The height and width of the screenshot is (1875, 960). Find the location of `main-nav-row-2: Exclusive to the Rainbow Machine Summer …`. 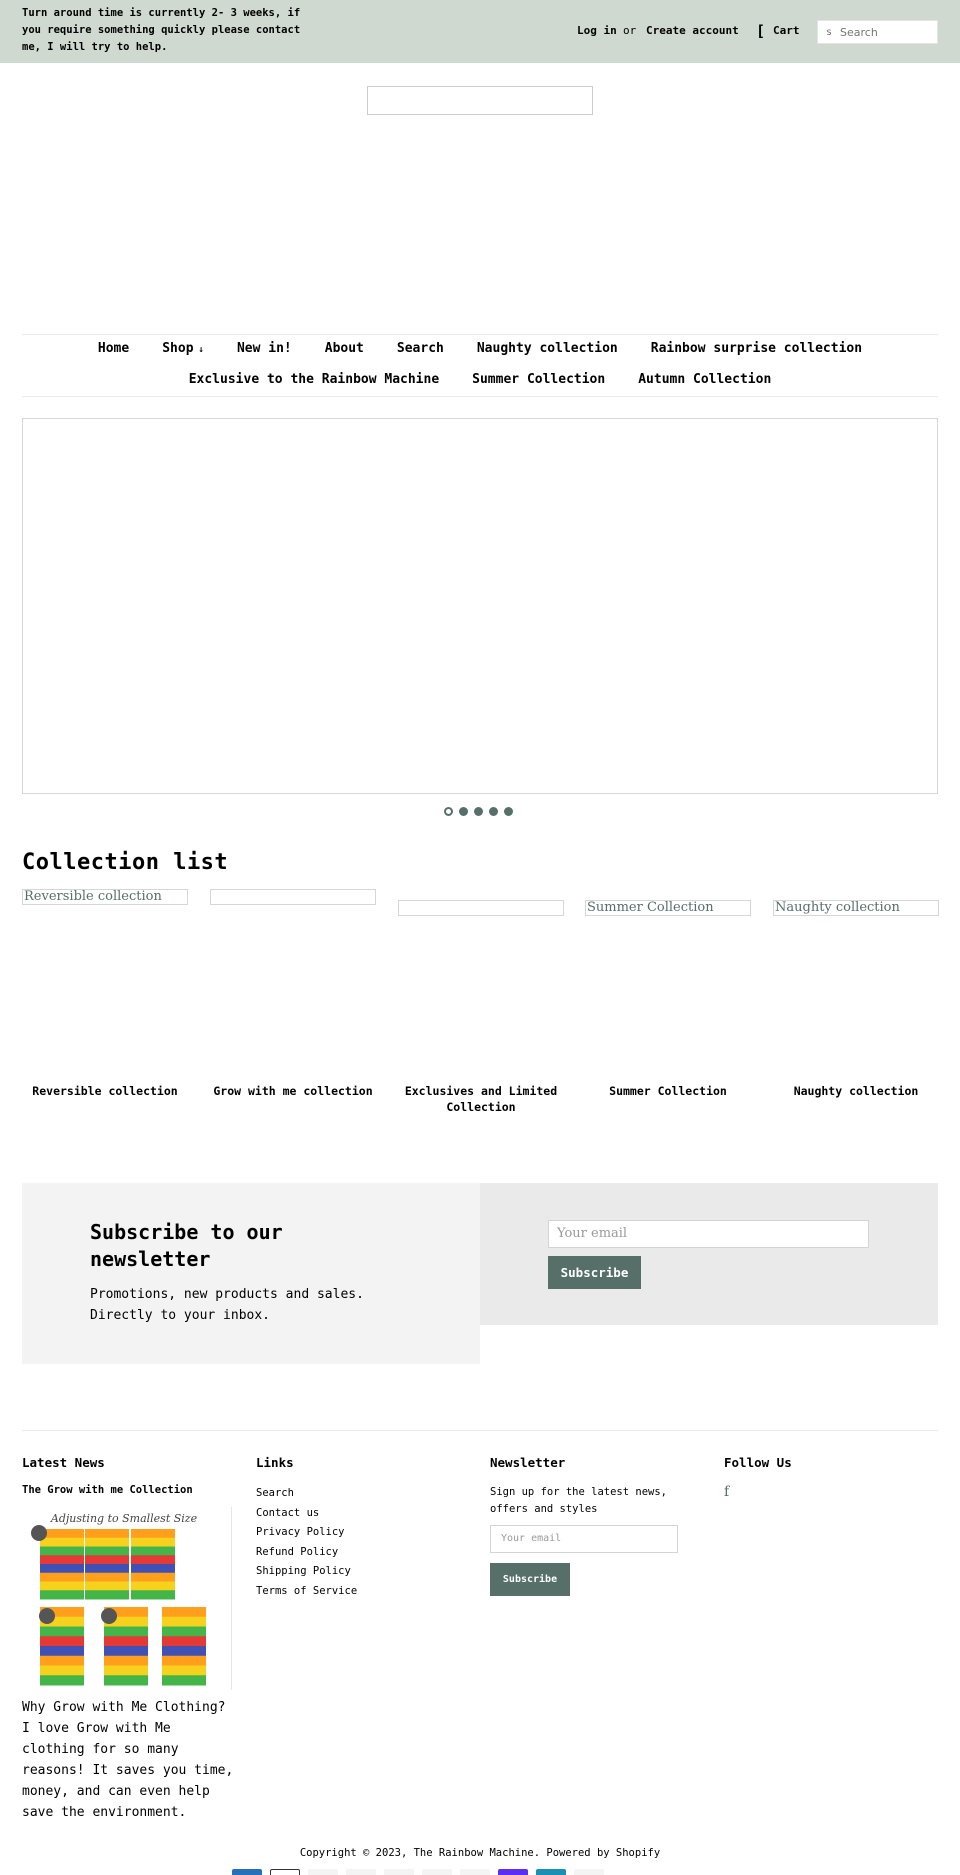

main-nav-row-2: Exclusive to the Rainbow Machine Summer … is located at coordinates (480, 379).